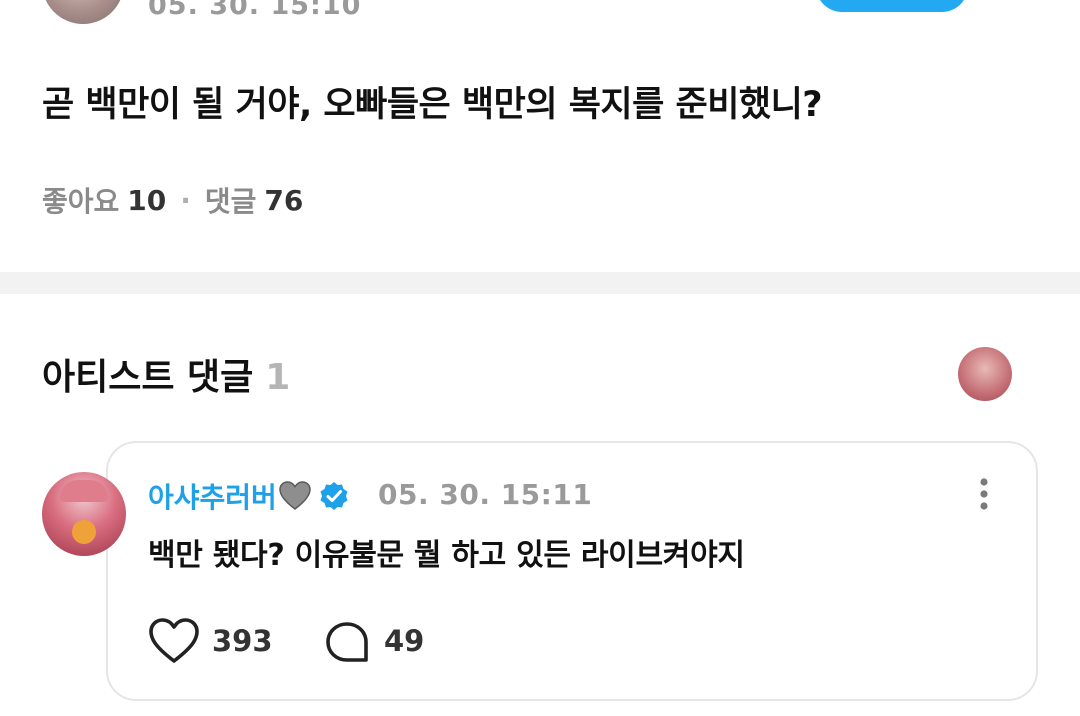 The image size is (1080, 716). What do you see at coordinates (255, 10) in the screenshot?
I see `post-timestamp: 05. 30. 15:10` at bounding box center [255, 10].